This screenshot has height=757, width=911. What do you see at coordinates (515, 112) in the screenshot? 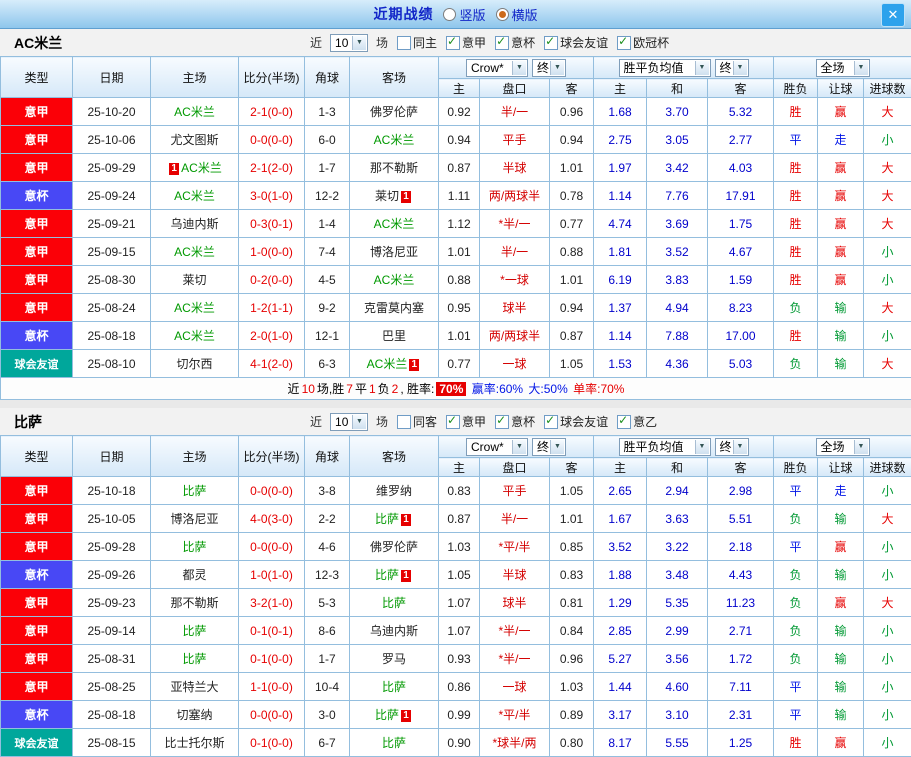
I see `handicap-cell: 半/一` at bounding box center [515, 112].